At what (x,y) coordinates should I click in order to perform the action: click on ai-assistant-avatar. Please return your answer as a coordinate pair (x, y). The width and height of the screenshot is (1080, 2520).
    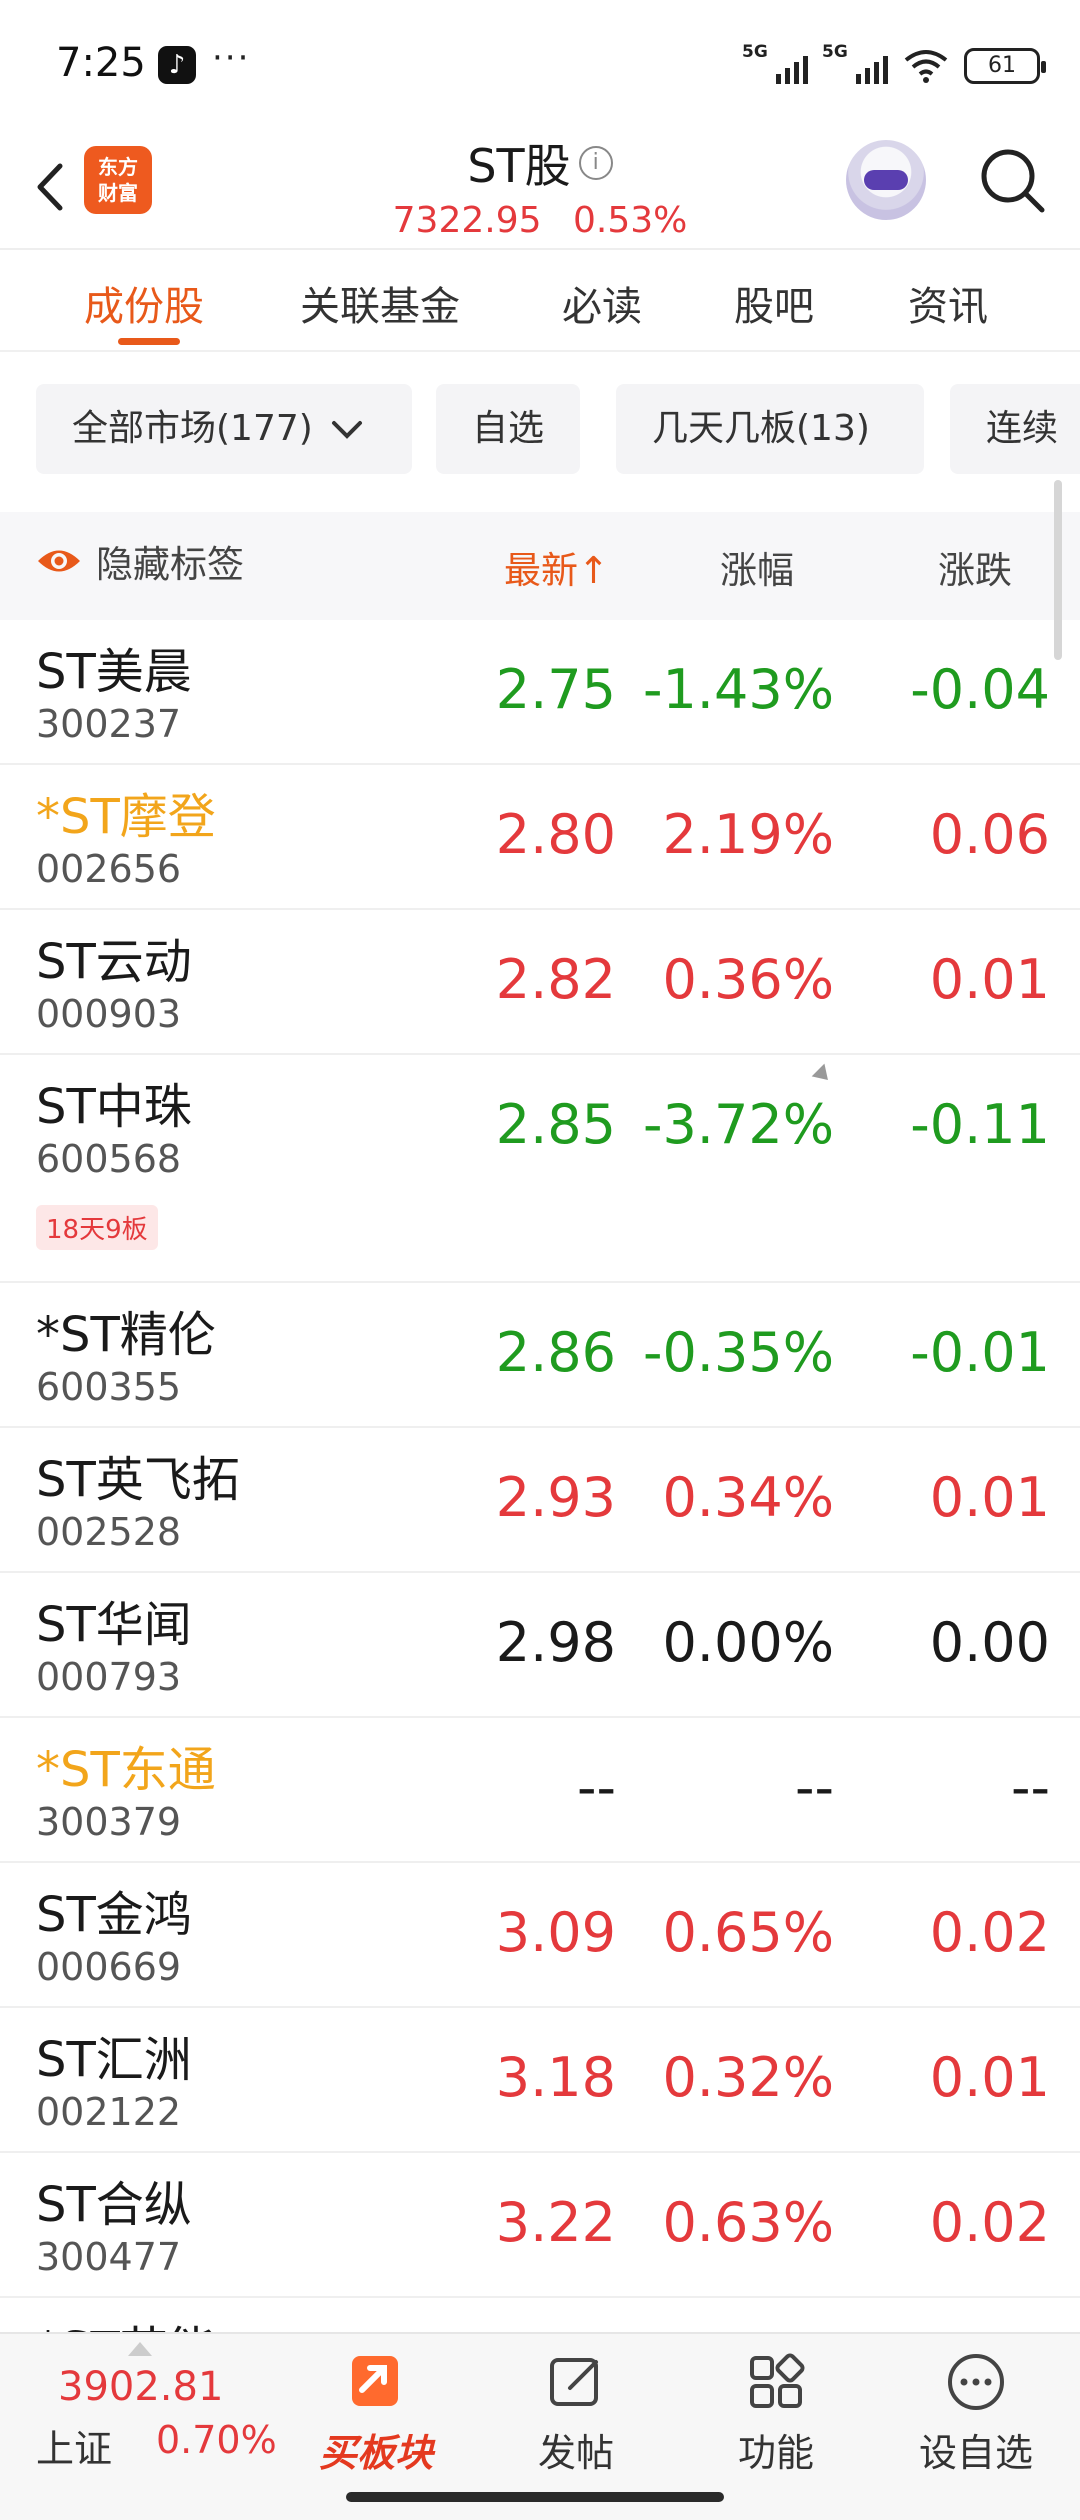
    Looking at the image, I should click on (886, 180).